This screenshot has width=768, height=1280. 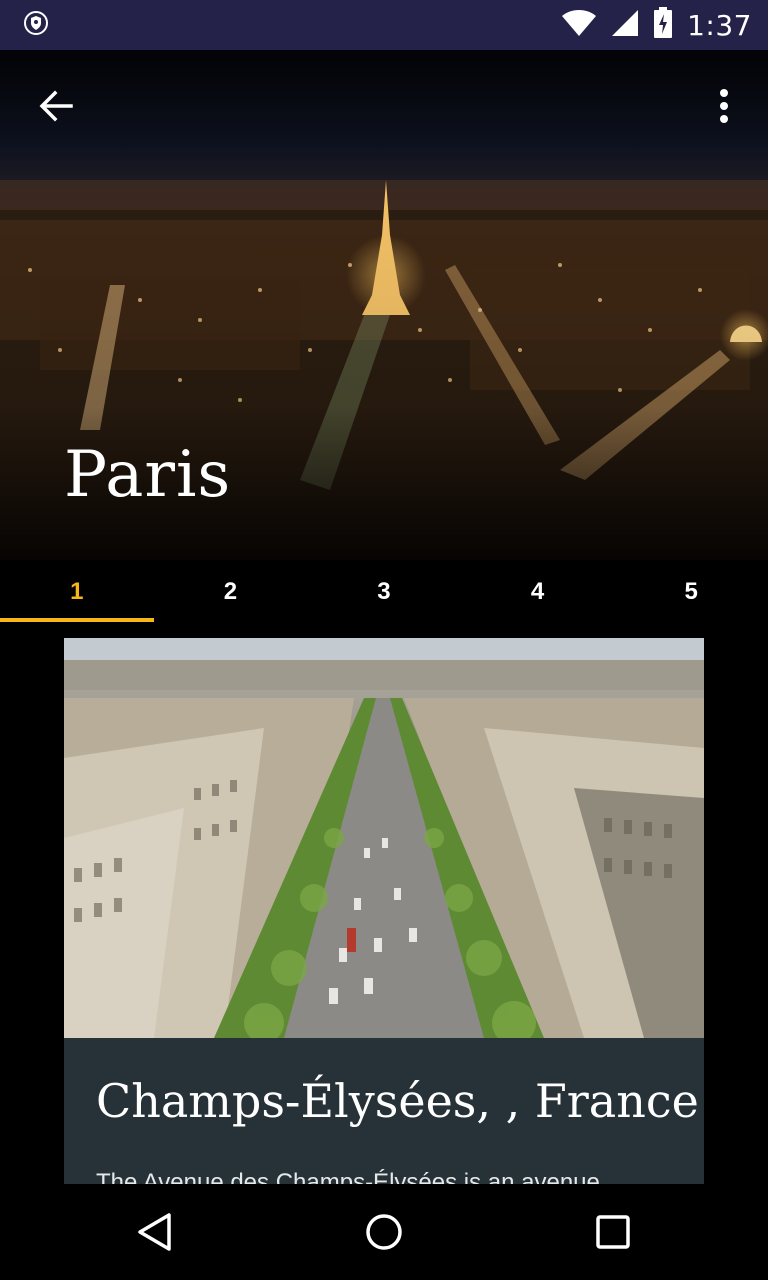 I want to click on home-circle-icon, so click(x=384, y=1232).